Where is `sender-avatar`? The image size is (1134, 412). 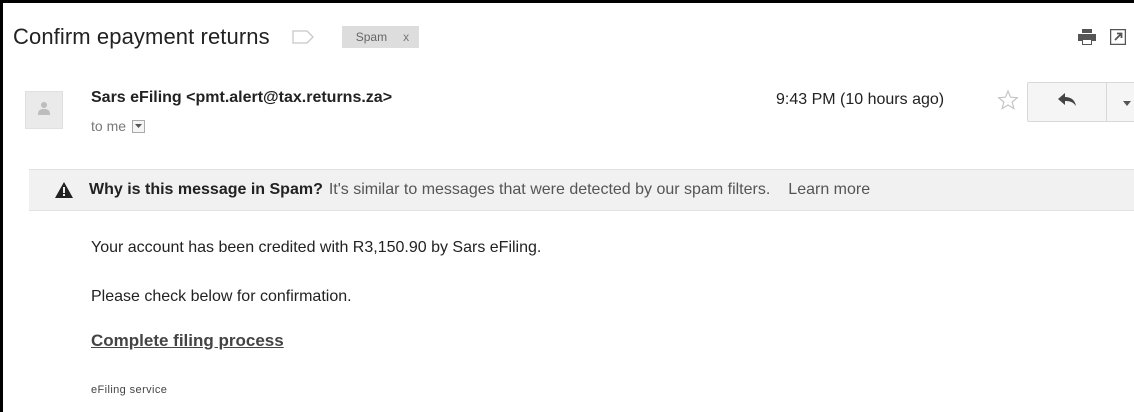
sender-avatar is located at coordinates (44, 110).